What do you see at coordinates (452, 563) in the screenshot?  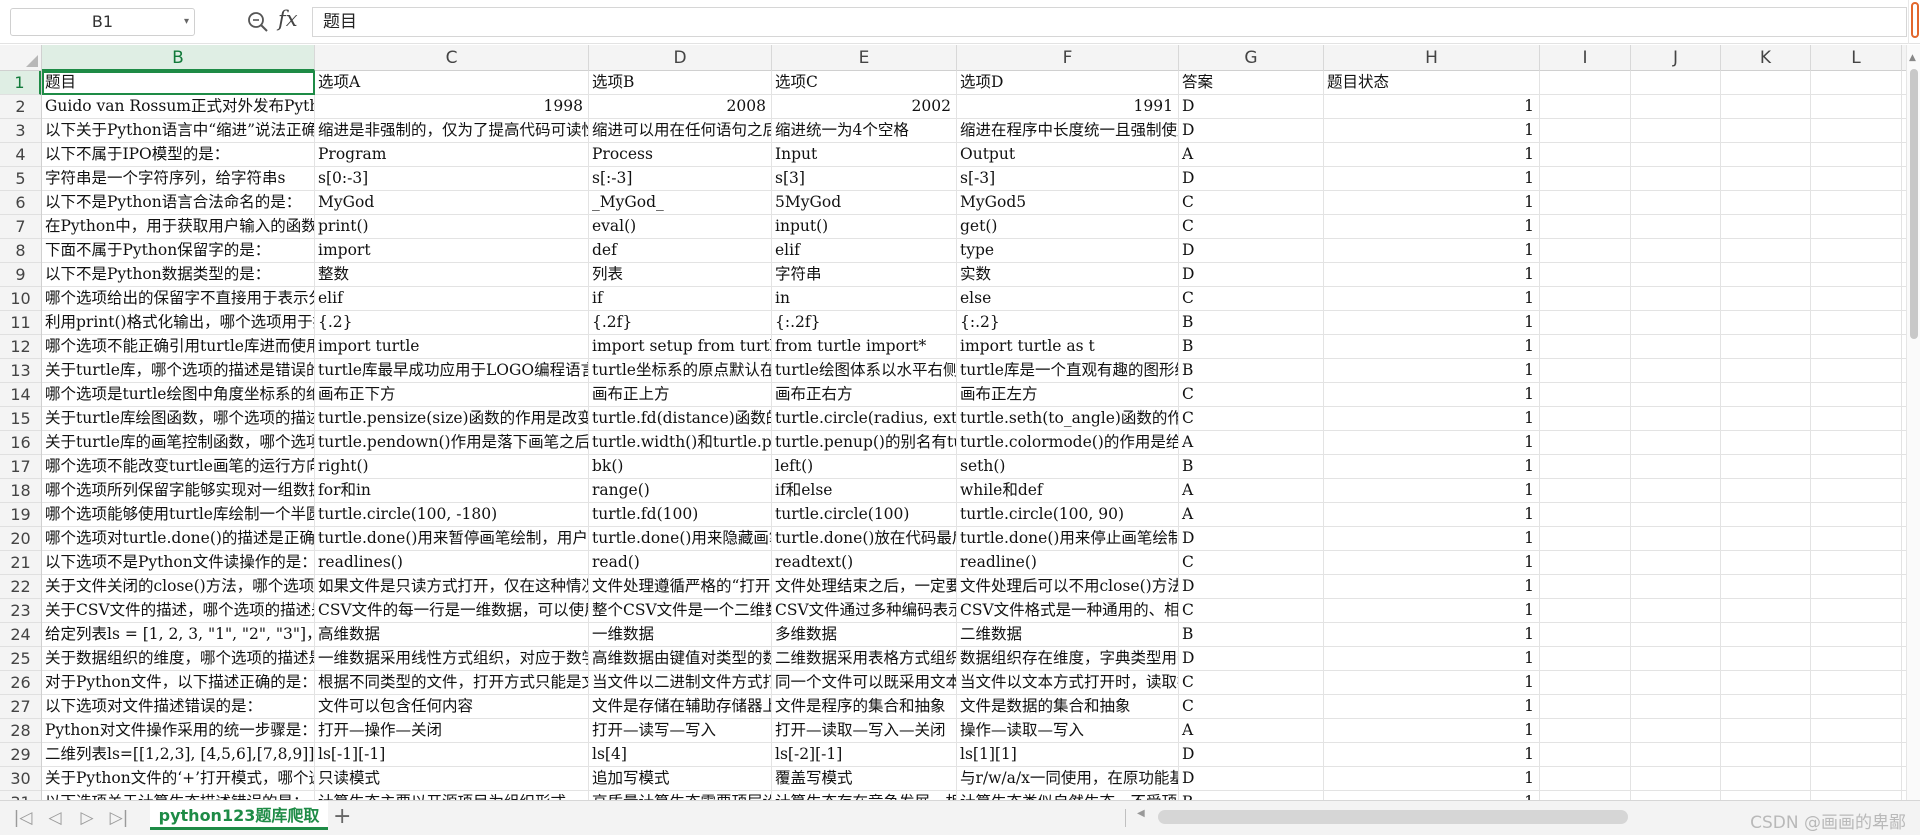 I see `cell-c: readlines()` at bounding box center [452, 563].